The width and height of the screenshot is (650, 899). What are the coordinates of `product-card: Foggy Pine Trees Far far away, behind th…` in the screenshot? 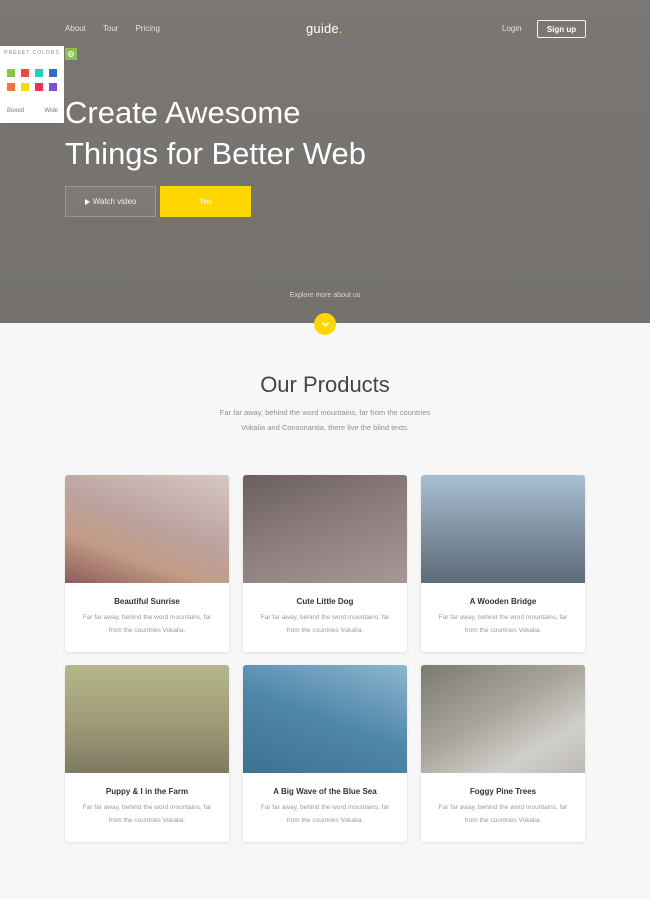 It's located at (503, 753).